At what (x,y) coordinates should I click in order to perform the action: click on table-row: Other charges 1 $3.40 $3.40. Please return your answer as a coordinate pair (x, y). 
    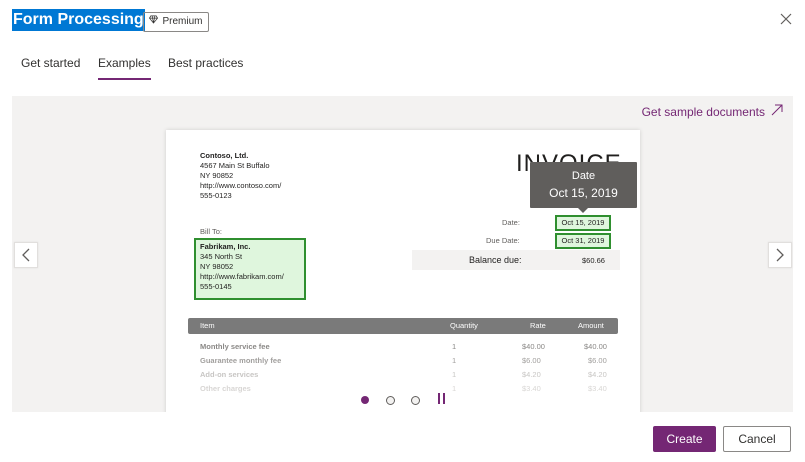
    Looking at the image, I should click on (410, 388).